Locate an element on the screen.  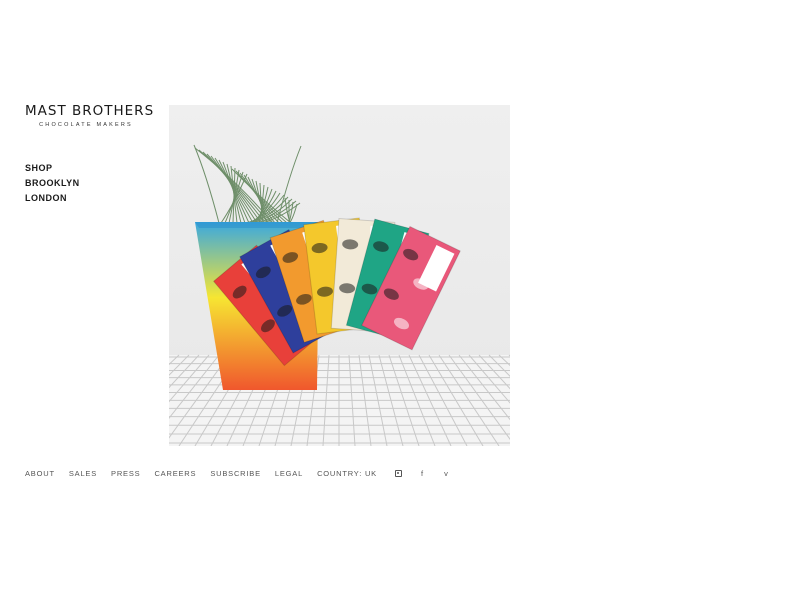
footer-country: COUNTRY: UK is located at coordinates (347, 473).